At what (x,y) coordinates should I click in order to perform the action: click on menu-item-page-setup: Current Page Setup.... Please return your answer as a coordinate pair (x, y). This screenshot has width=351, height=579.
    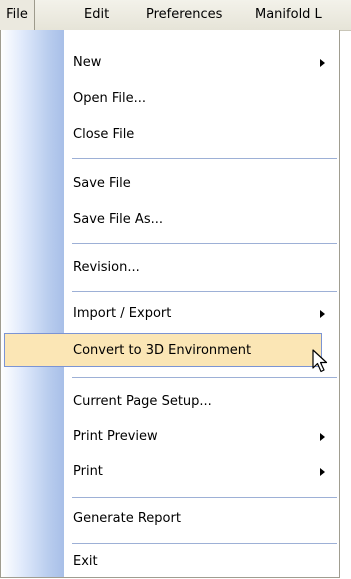
    Looking at the image, I should click on (170, 402).